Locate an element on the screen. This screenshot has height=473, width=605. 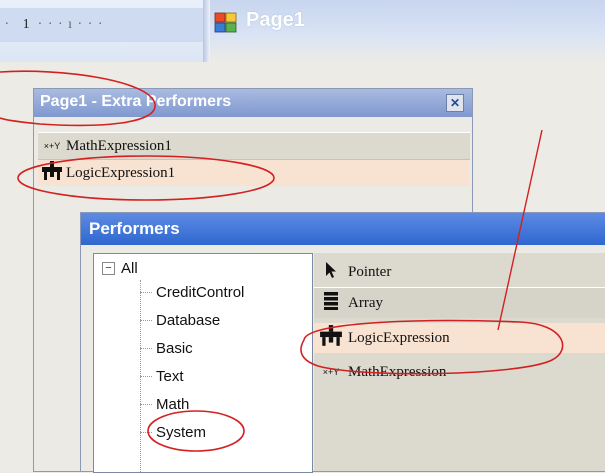
page-tab: Page1 is located at coordinates (407, 31).